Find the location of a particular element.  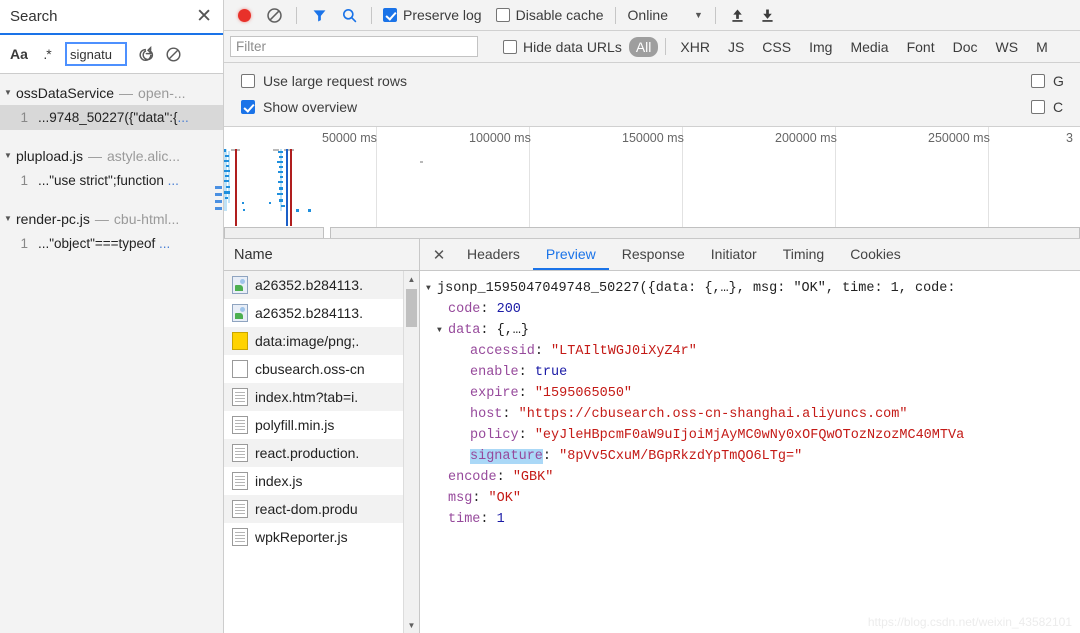

import-har-icon is located at coordinates (738, 15).